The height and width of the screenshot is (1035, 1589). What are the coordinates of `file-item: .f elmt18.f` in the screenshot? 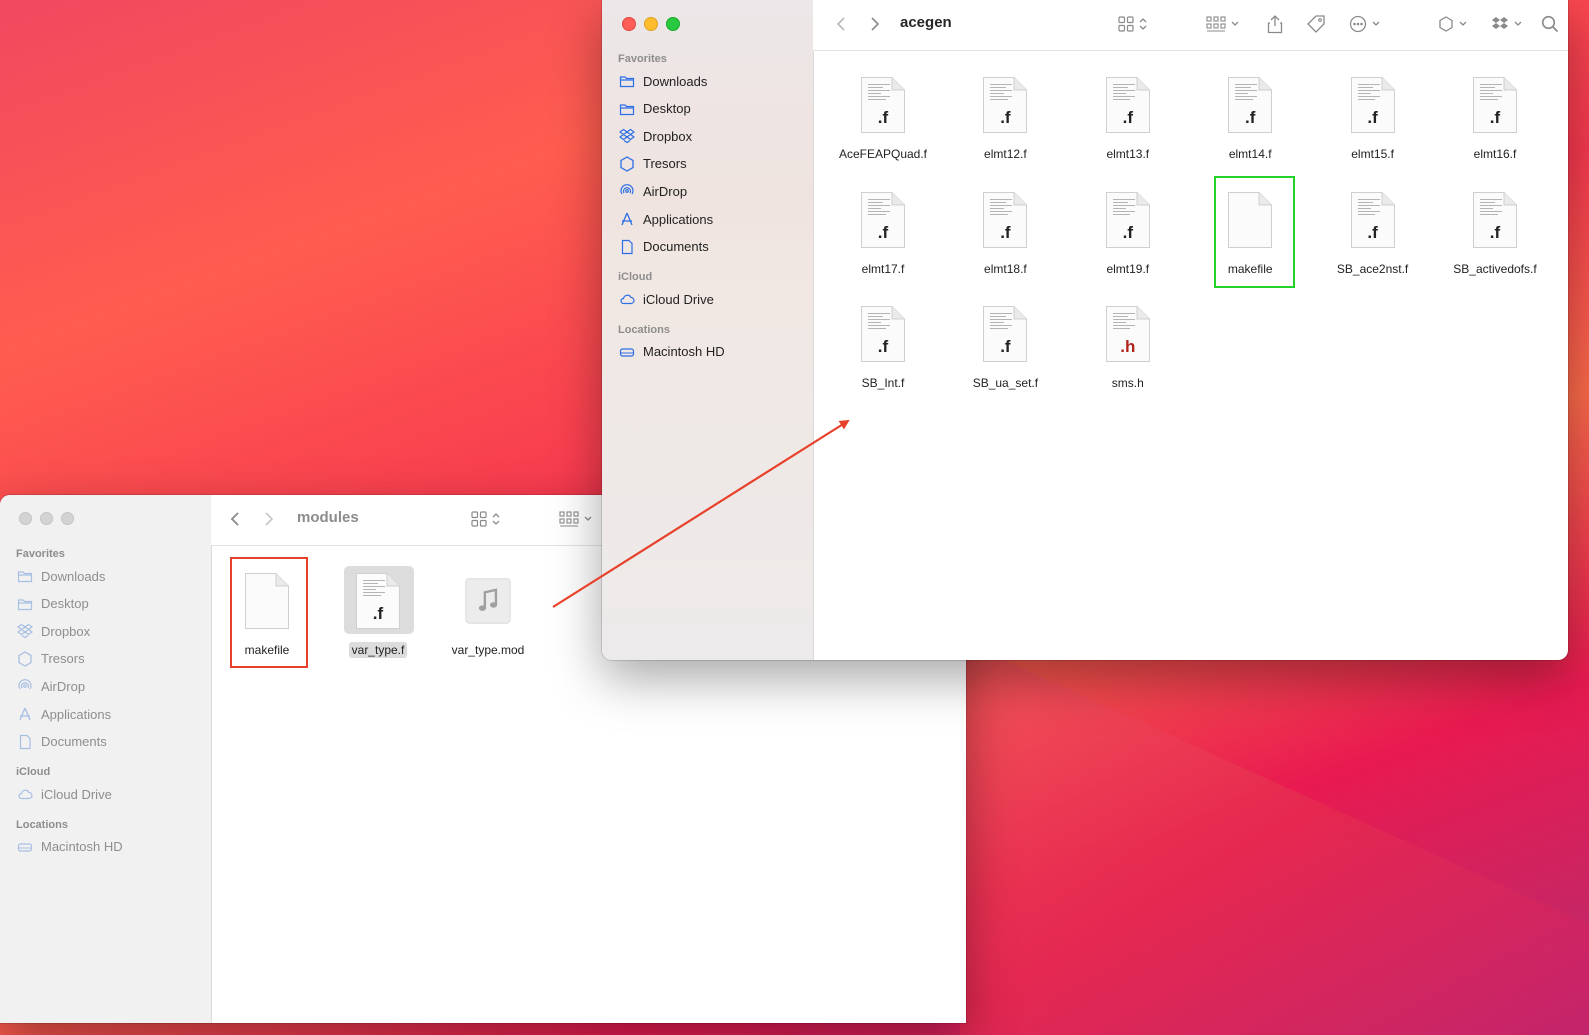 It's located at (1005, 233).